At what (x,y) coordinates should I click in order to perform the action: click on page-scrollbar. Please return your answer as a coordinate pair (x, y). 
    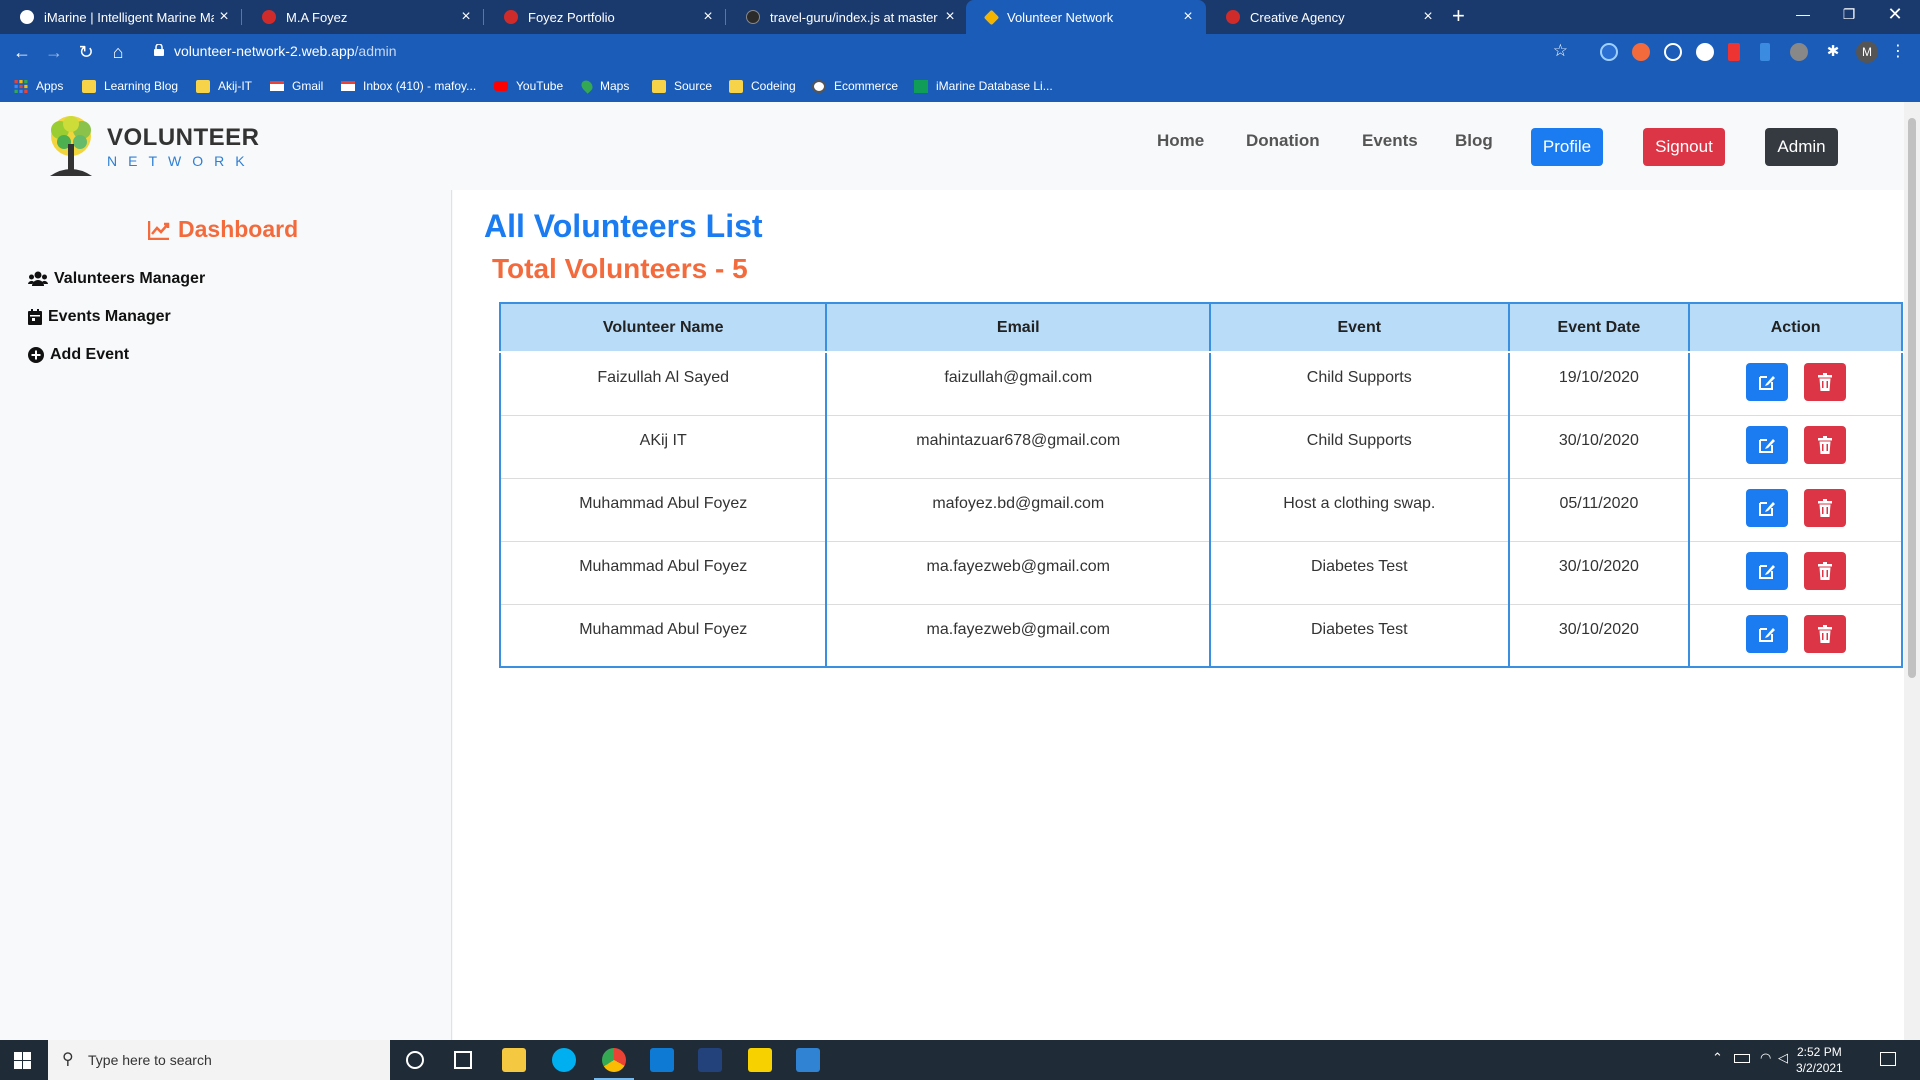
    Looking at the image, I should click on (1912, 571).